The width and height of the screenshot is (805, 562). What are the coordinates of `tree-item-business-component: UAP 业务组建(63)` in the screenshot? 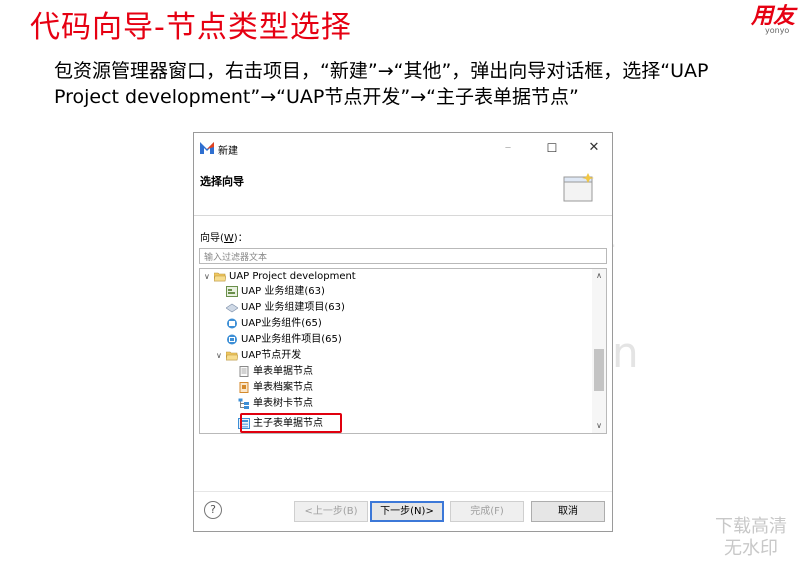 It's located at (275, 291).